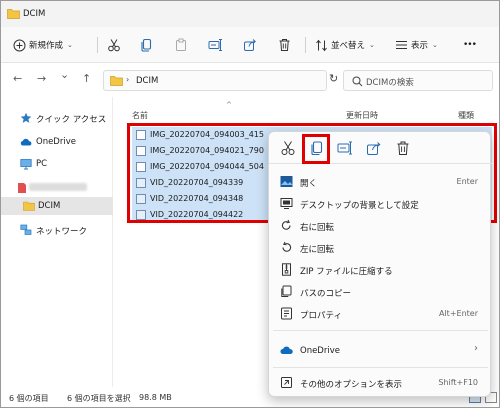 The width and height of the screenshot is (500, 408). What do you see at coordinates (316, 149) in the screenshot?
I see `copy-icon-highlight-frame` at bounding box center [316, 149].